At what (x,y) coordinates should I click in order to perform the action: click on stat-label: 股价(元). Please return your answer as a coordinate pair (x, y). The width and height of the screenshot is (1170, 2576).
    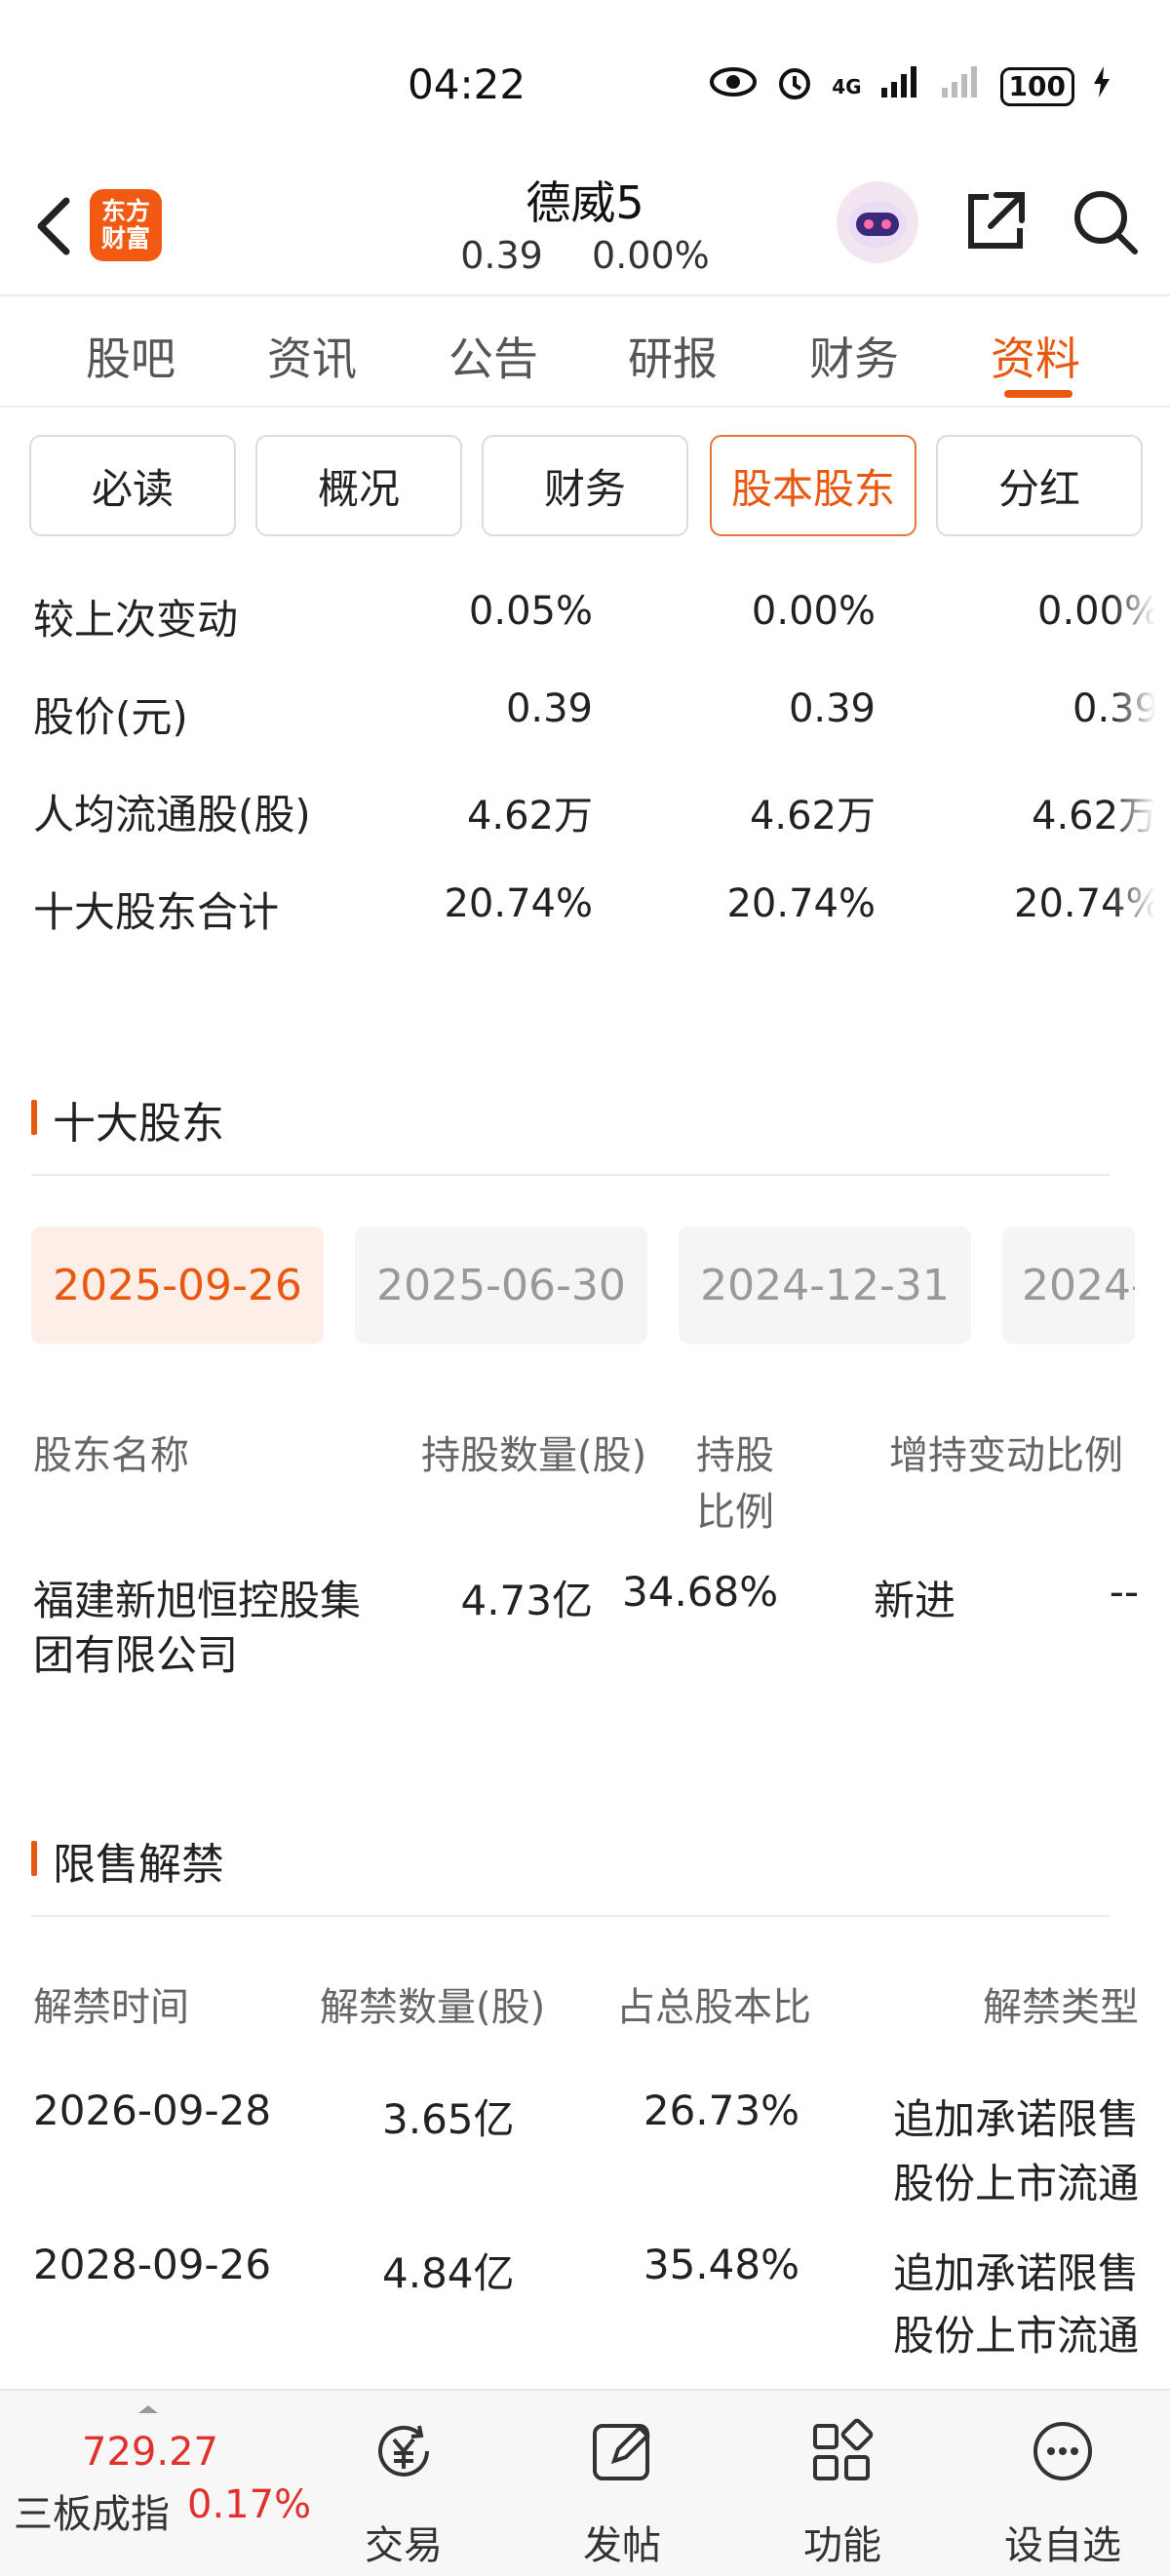
    Looking at the image, I should click on (110, 717).